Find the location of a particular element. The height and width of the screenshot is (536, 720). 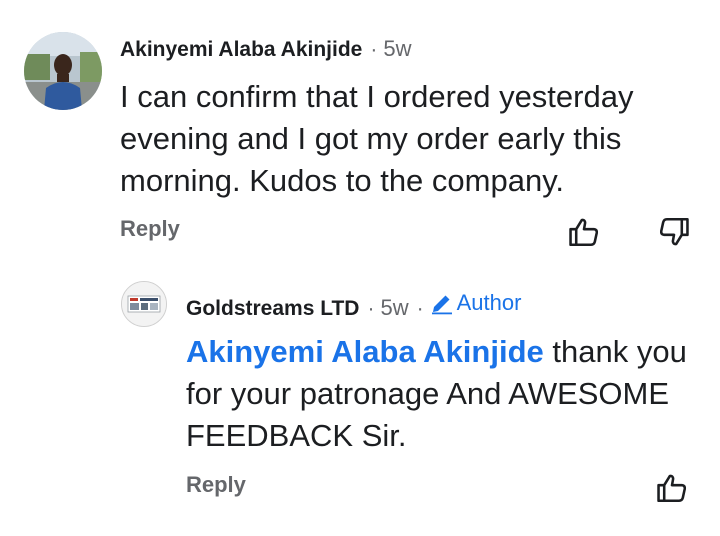

reply-author-avatar is located at coordinates (144, 304).